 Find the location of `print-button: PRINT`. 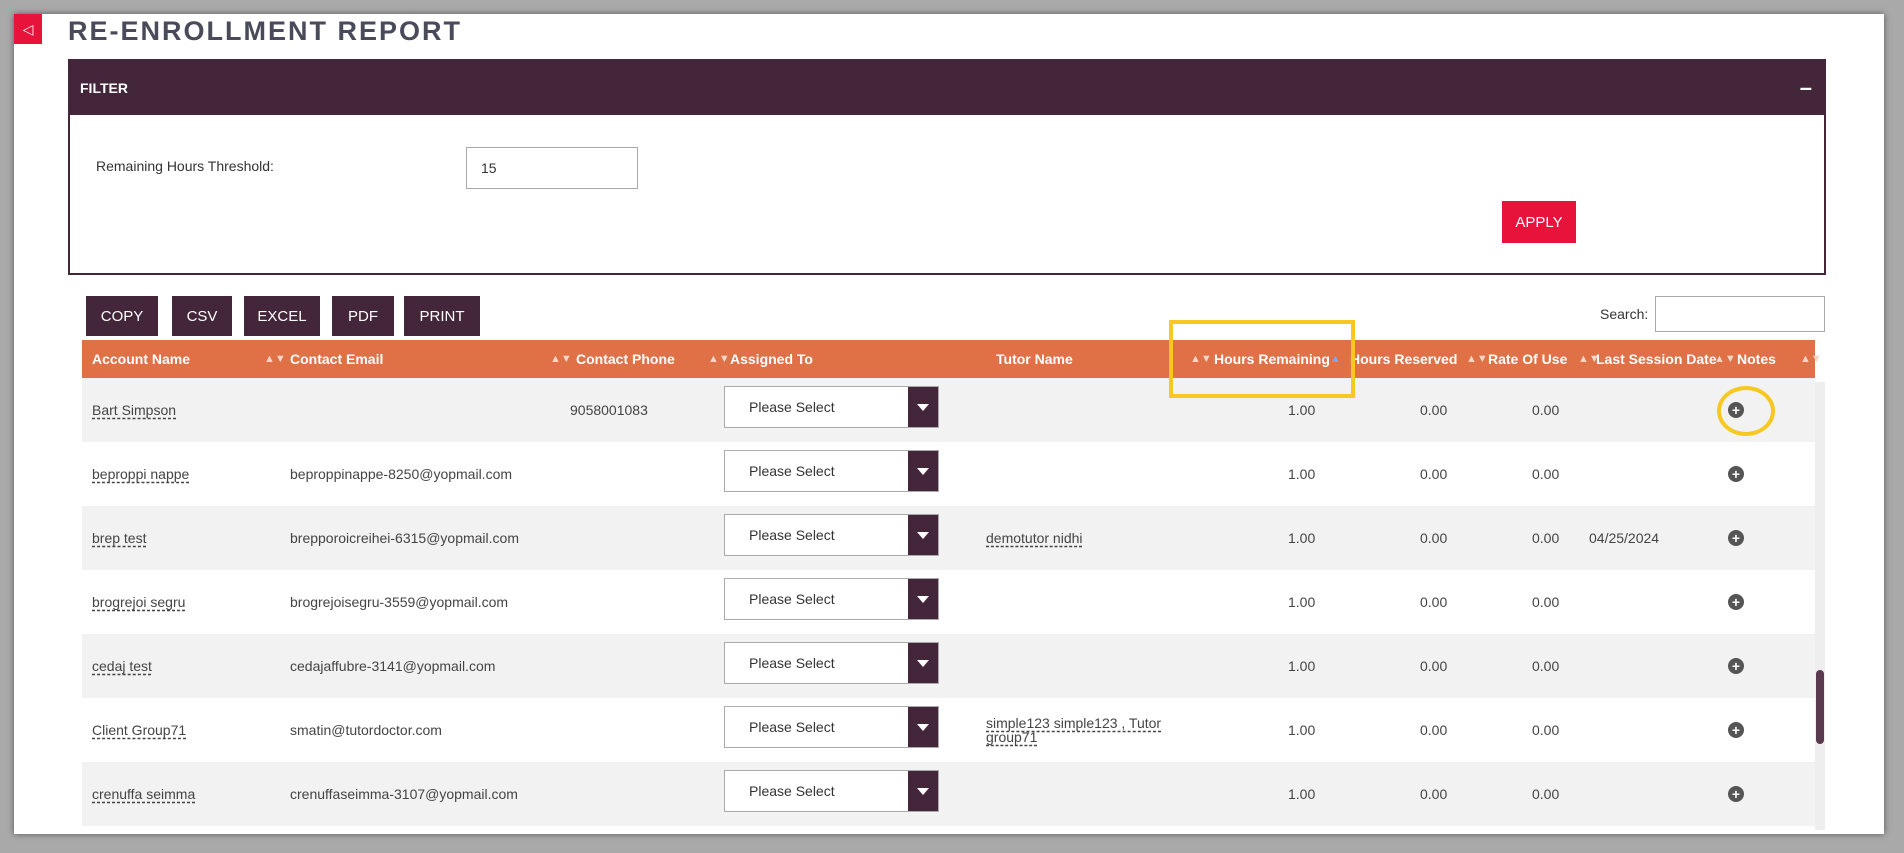

print-button: PRINT is located at coordinates (442, 316).